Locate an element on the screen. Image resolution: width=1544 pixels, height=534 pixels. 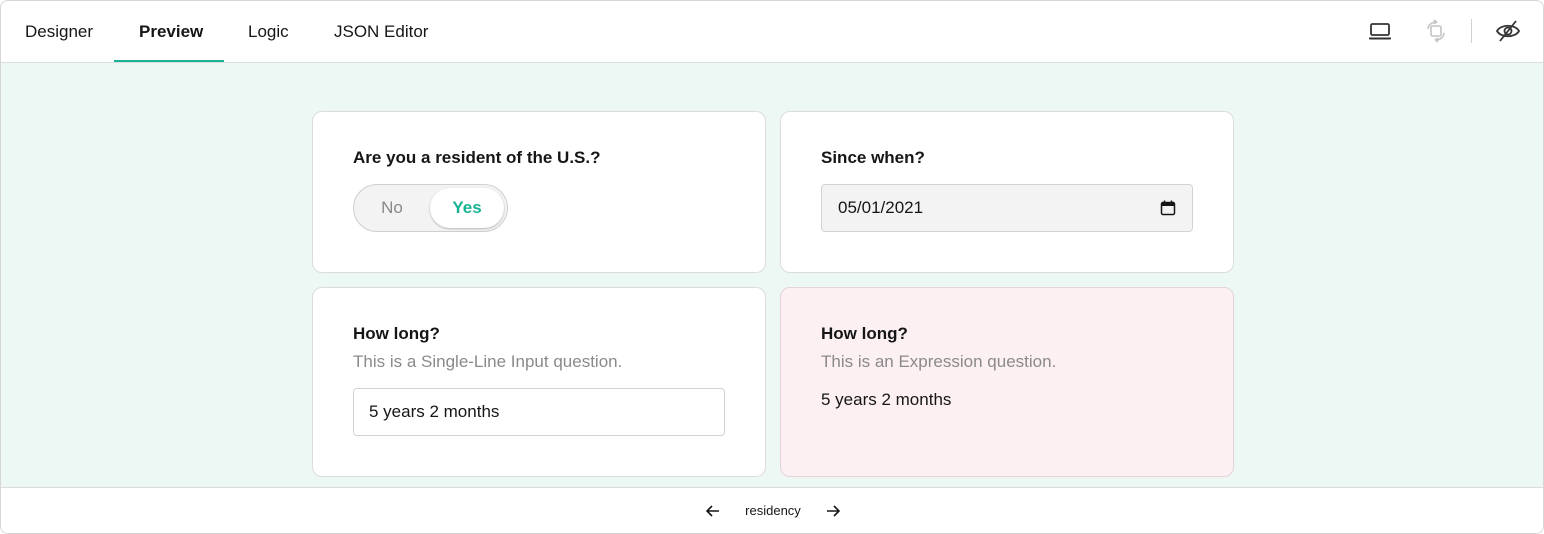
question-title: Since when? is located at coordinates (873, 157).